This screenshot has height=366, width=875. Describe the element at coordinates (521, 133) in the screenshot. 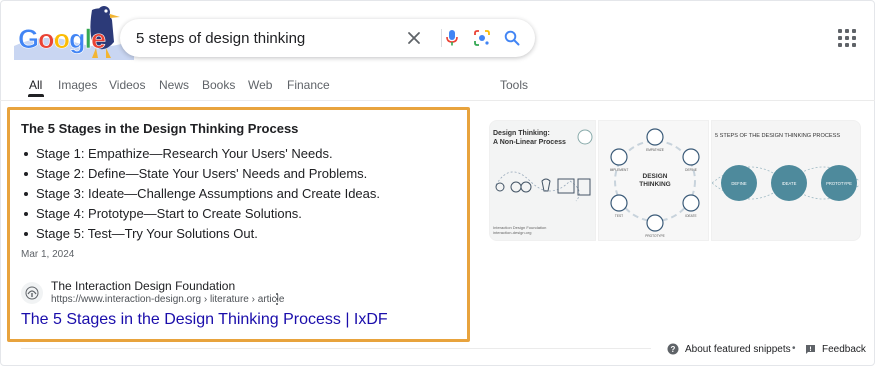

I see `img1-title-line1: Design Thinking:` at that location.